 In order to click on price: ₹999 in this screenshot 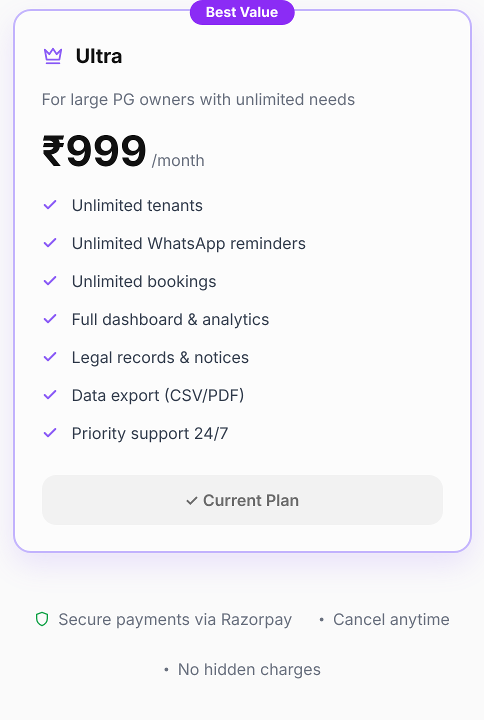, I will do `click(95, 152)`.